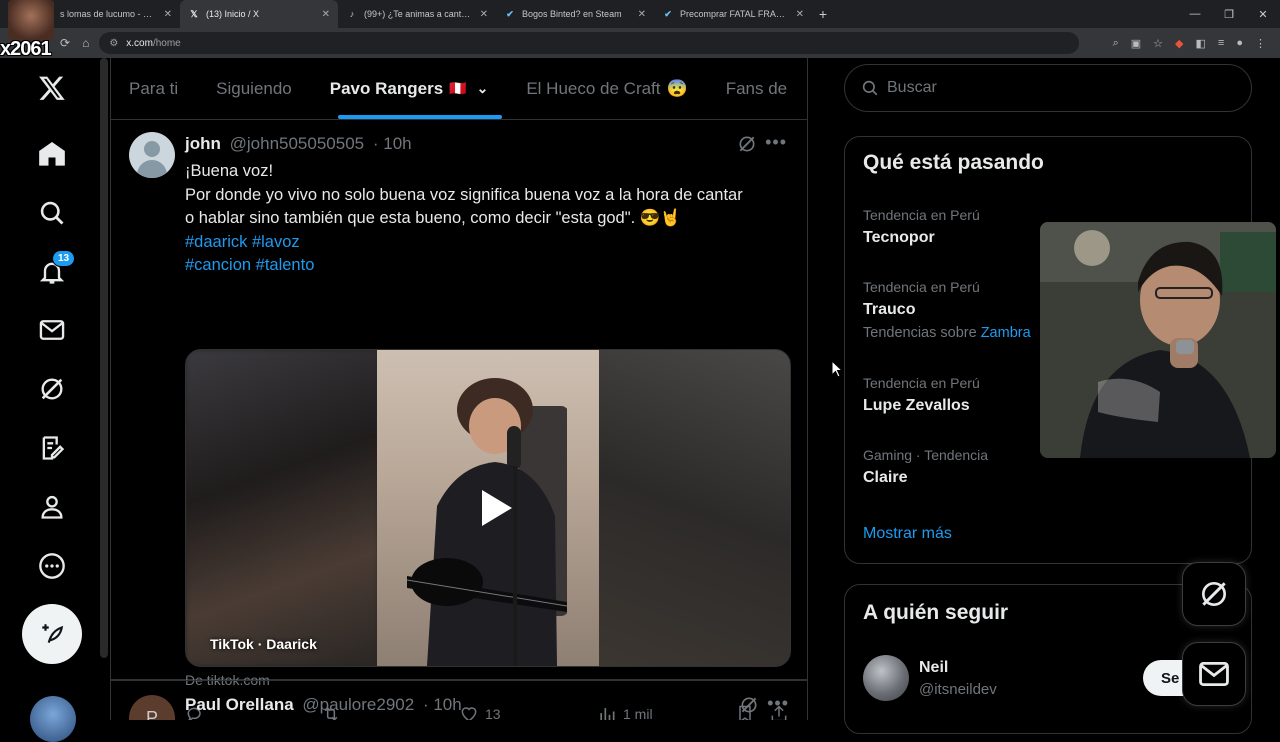  Describe the element at coordinates (1136, 43) in the screenshot. I see `cast-icon: ▣` at that location.